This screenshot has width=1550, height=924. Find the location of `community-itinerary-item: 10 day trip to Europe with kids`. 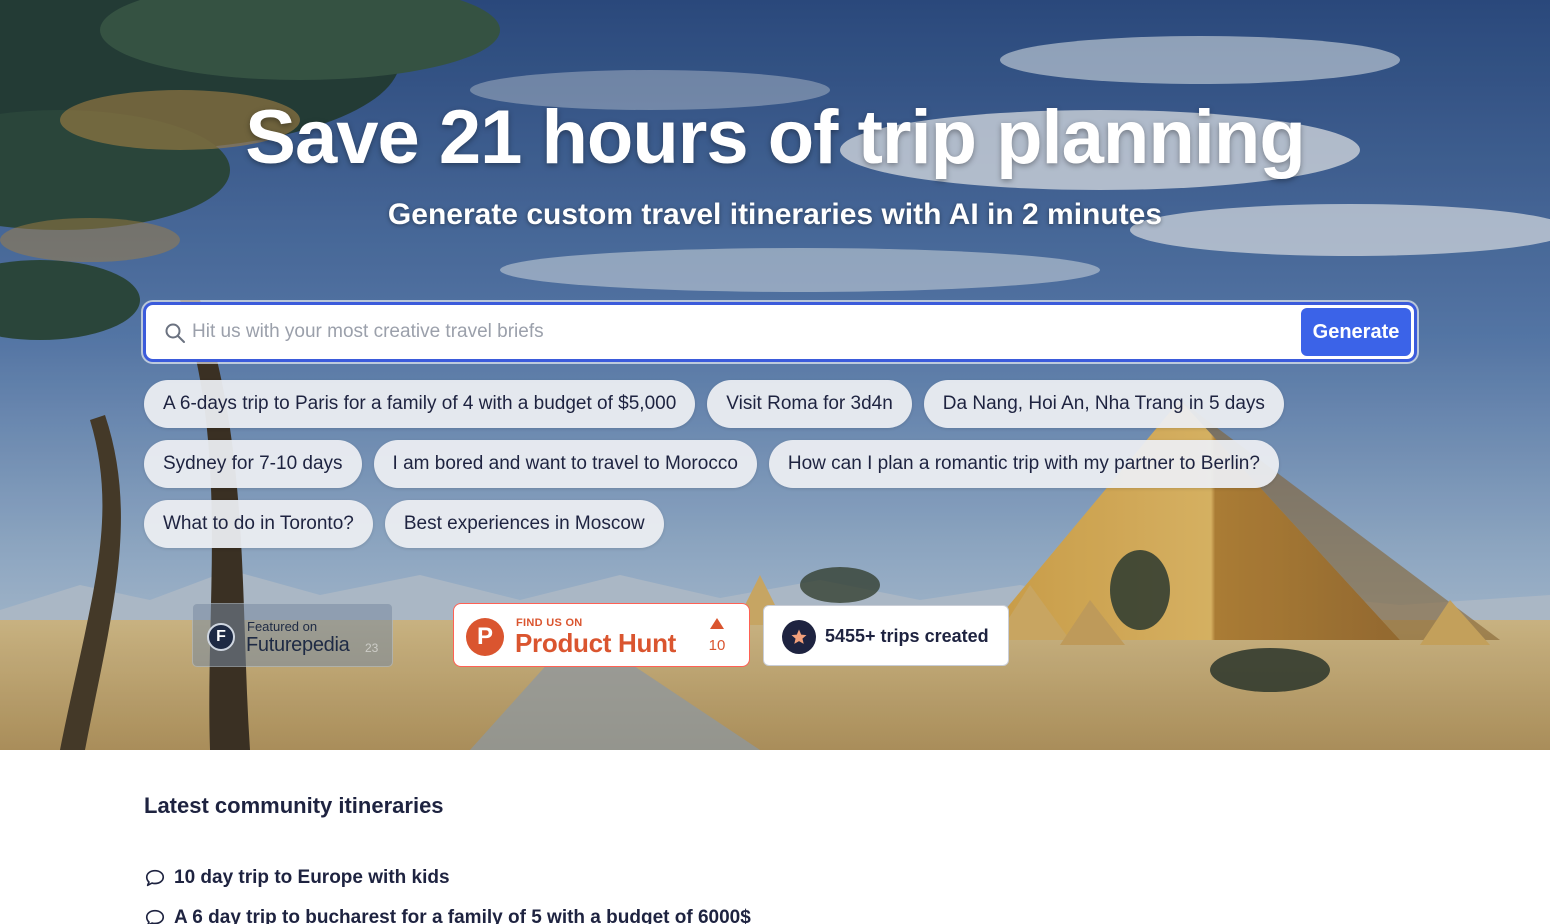

community-itinerary-item: 10 day trip to Europe with kids is located at coordinates (297, 878).